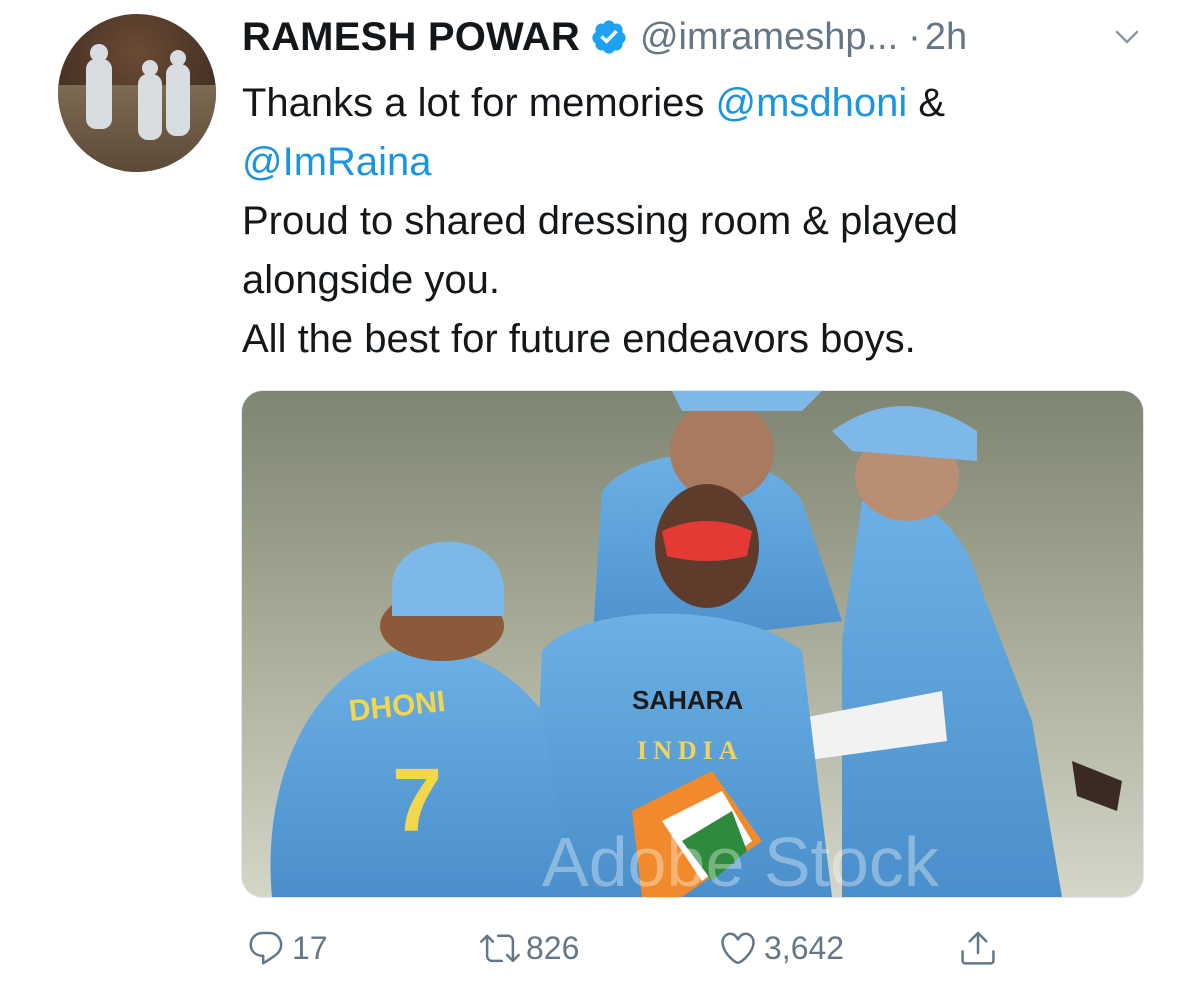 Image resolution: width=1200 pixels, height=997 pixels. Describe the element at coordinates (287, 948) in the screenshot. I see `reply-button: 17` at that location.